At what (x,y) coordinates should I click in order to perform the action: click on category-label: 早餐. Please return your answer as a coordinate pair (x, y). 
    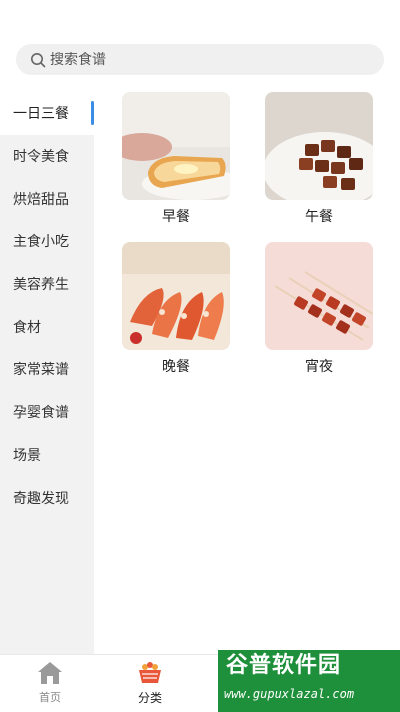
    Looking at the image, I should click on (176, 217).